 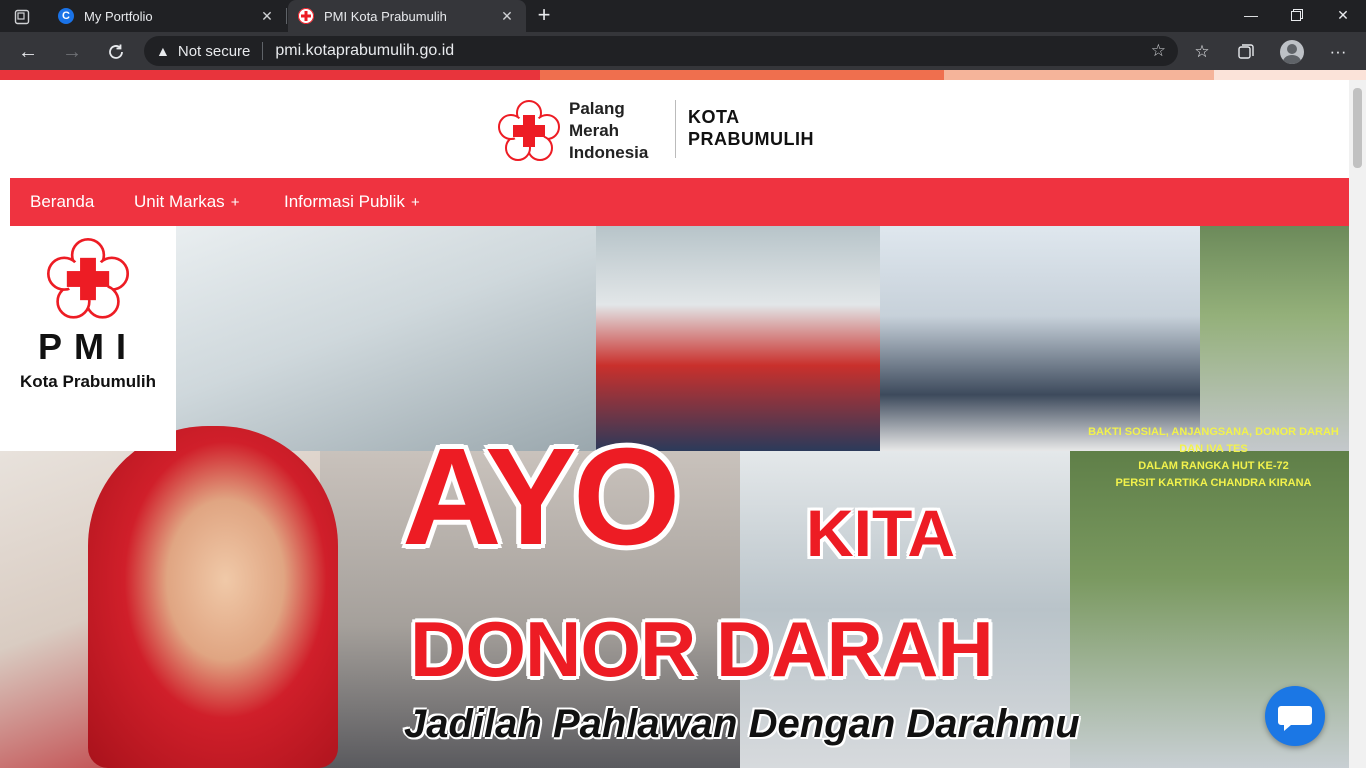 What do you see at coordinates (87, 346) in the screenshot?
I see `card-title: PMI` at bounding box center [87, 346].